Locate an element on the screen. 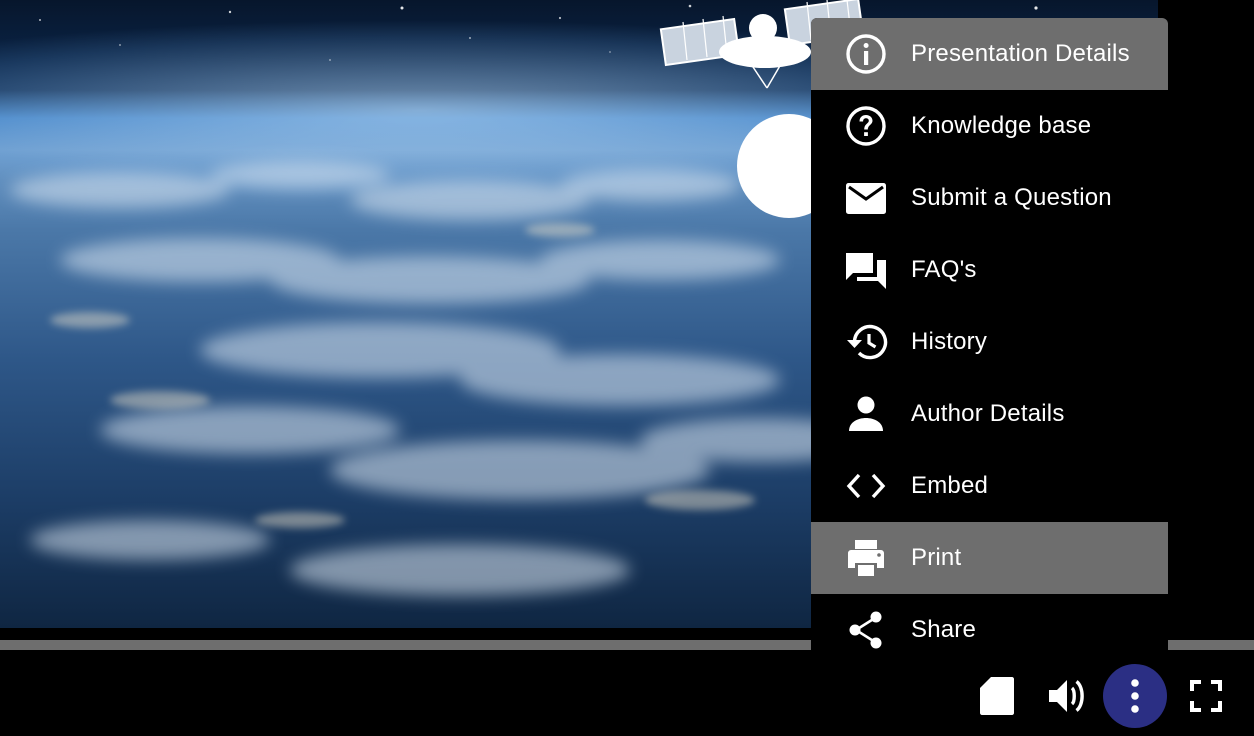  volume-icon is located at coordinates (1068, 696).